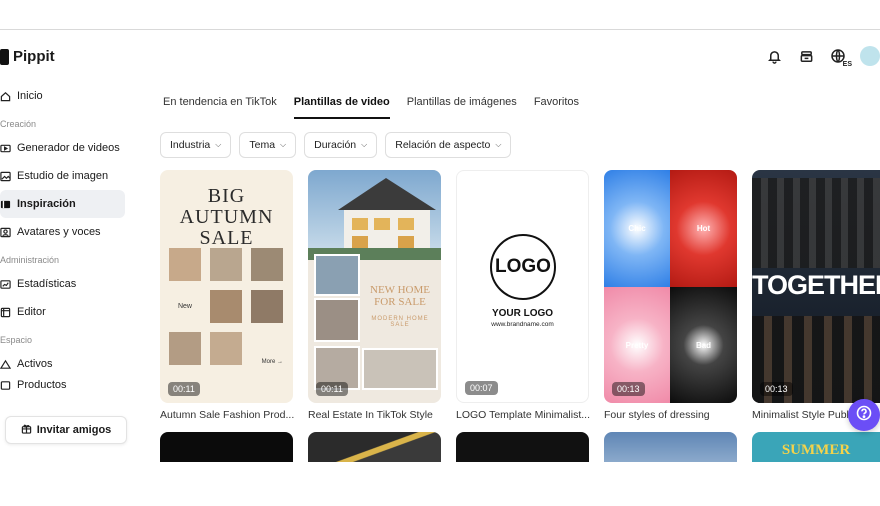  Describe the element at coordinates (184, 306) in the screenshot. I see `new-label: New` at that location.